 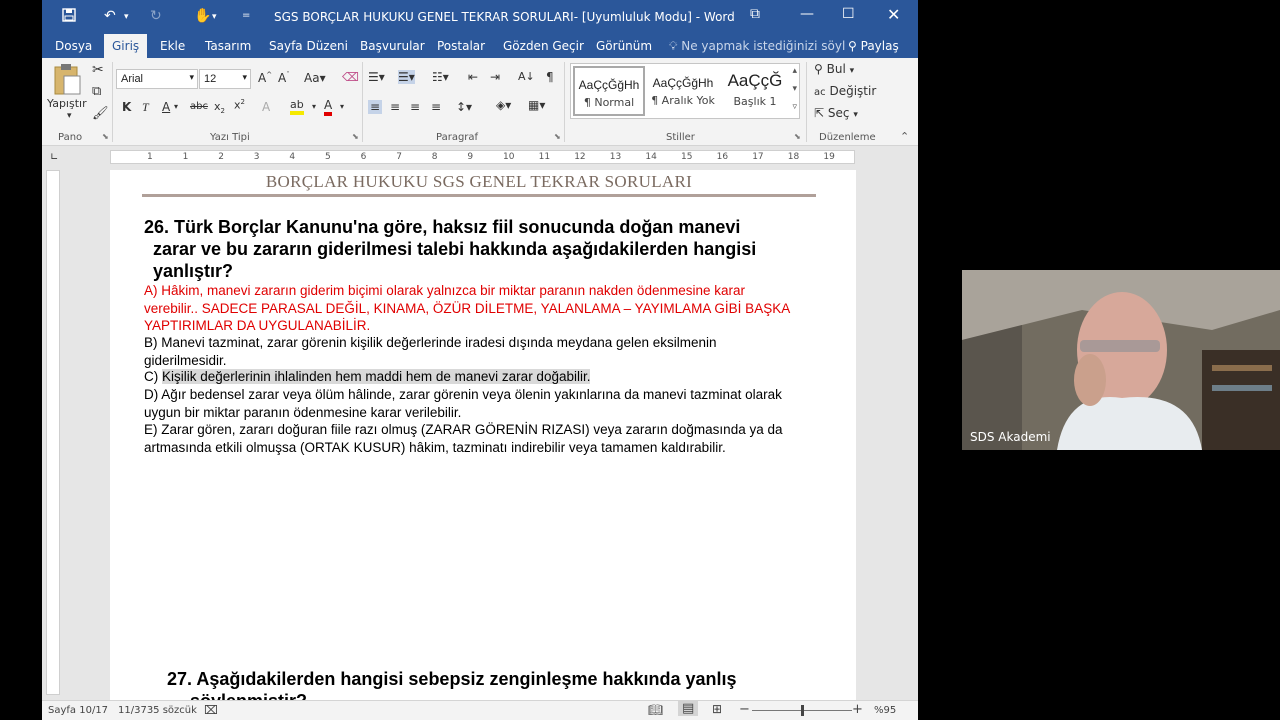 I want to click on justify-icon: ≡, so click(x=436, y=107).